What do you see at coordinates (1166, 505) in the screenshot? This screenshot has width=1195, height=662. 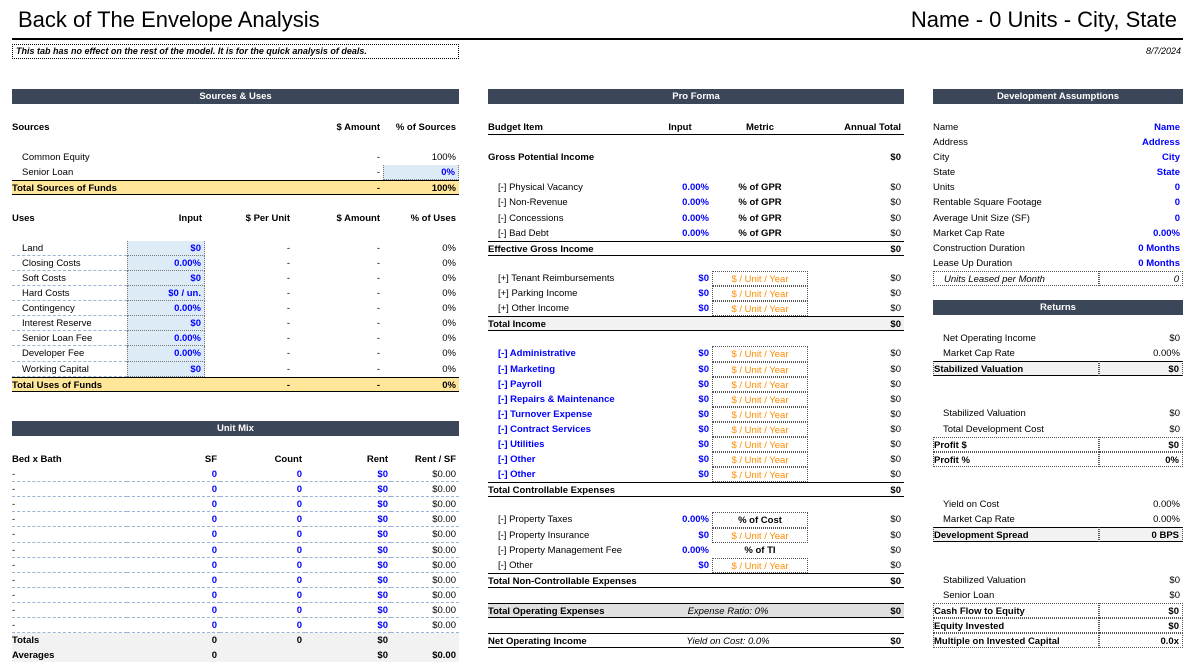 I see `returns-value: 0.00%` at bounding box center [1166, 505].